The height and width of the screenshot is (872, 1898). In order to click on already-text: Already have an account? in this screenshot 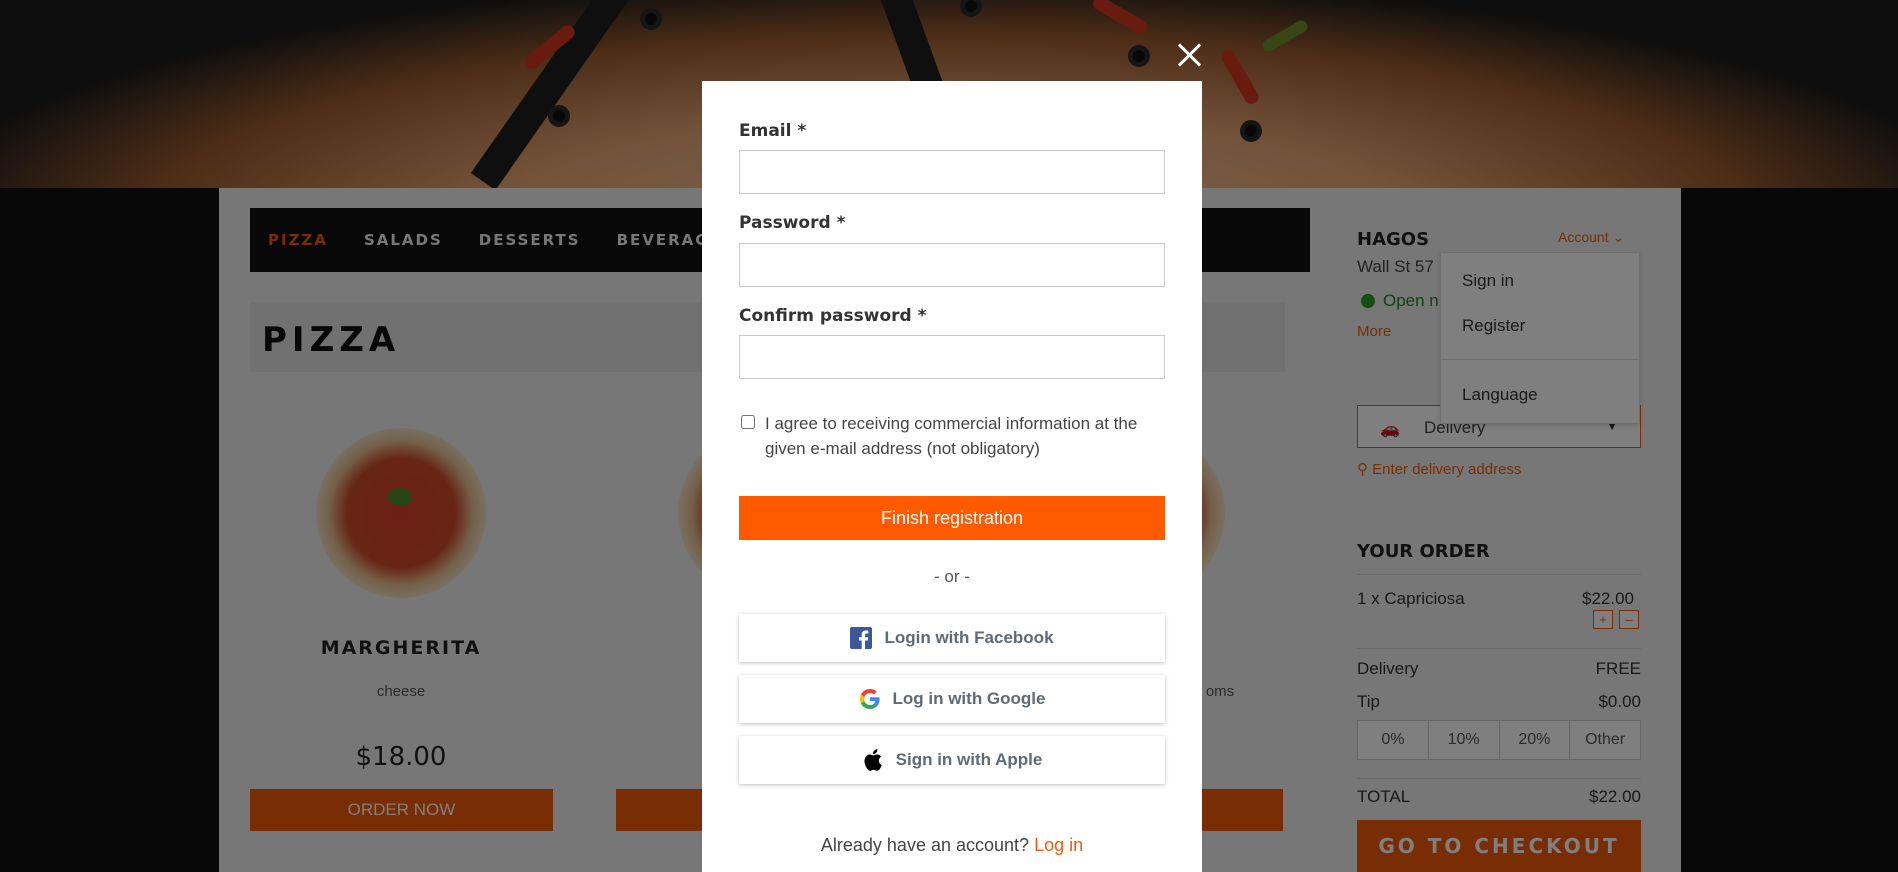, I will do `click(925, 845)`.